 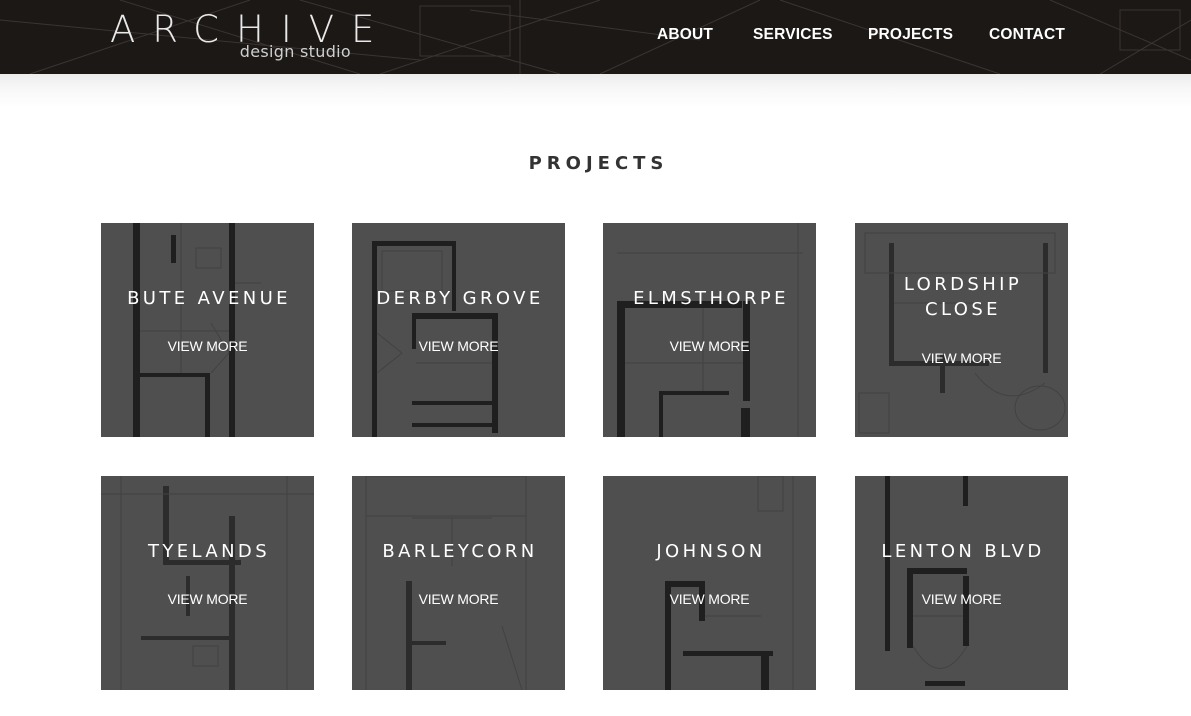 I want to click on project-card-lenton-blvd: LENTON BLVD VIEW MORE, so click(x=961, y=583).